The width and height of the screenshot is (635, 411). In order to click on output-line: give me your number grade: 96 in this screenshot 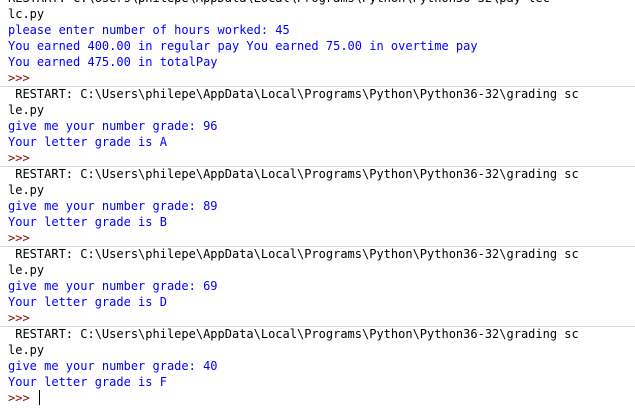, I will do `click(113, 126)`.